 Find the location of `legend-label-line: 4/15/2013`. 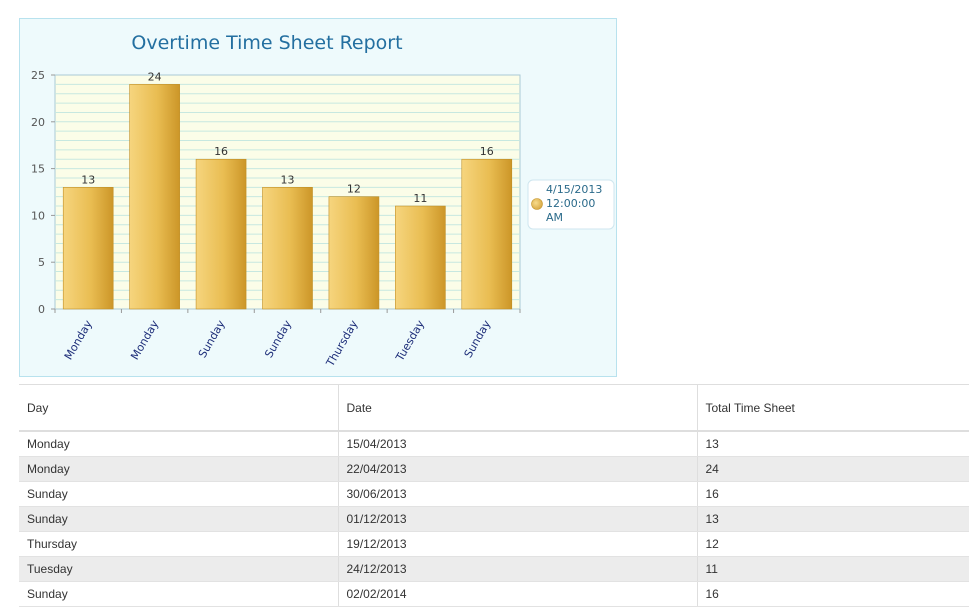

legend-label-line: 4/15/2013 is located at coordinates (574, 189).